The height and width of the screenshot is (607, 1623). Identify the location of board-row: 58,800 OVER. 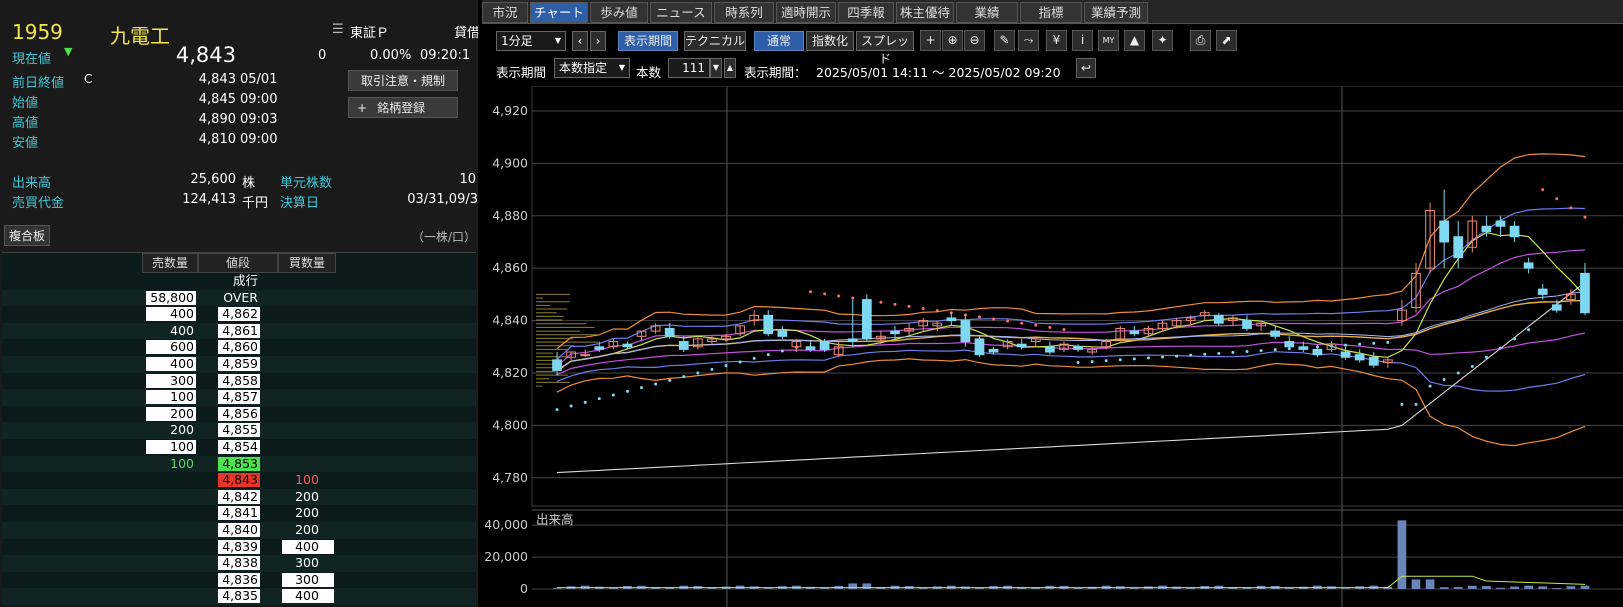
(239, 298).